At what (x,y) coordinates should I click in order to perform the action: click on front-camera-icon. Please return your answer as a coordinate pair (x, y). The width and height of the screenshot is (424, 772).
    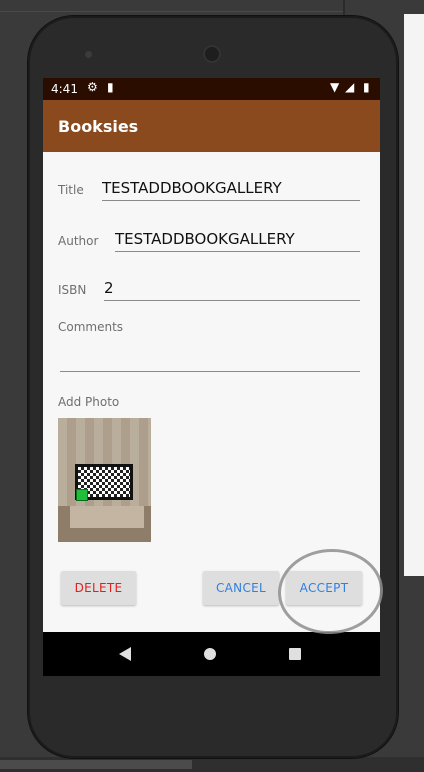
    Looking at the image, I should click on (88, 54).